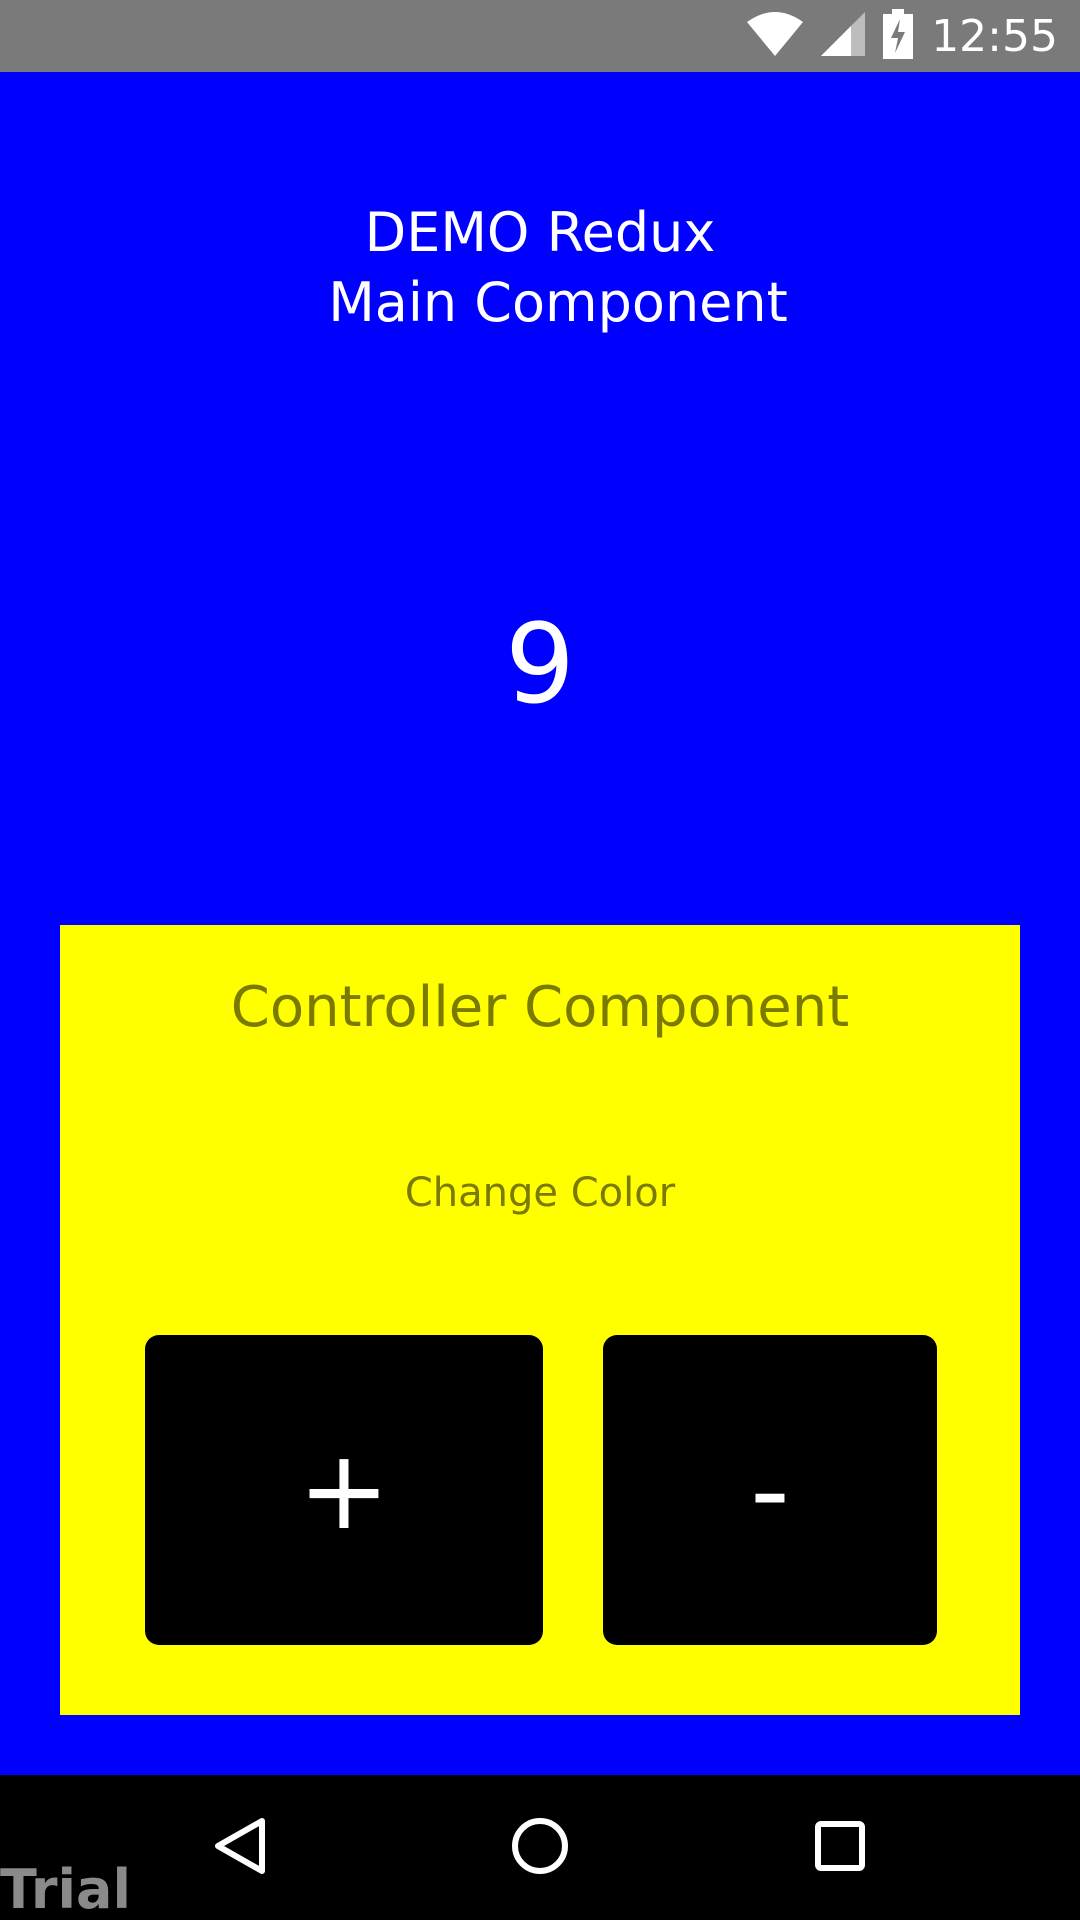 The width and height of the screenshot is (1080, 1920). What do you see at coordinates (540, 664) in the screenshot?
I see `counter-value: 9` at bounding box center [540, 664].